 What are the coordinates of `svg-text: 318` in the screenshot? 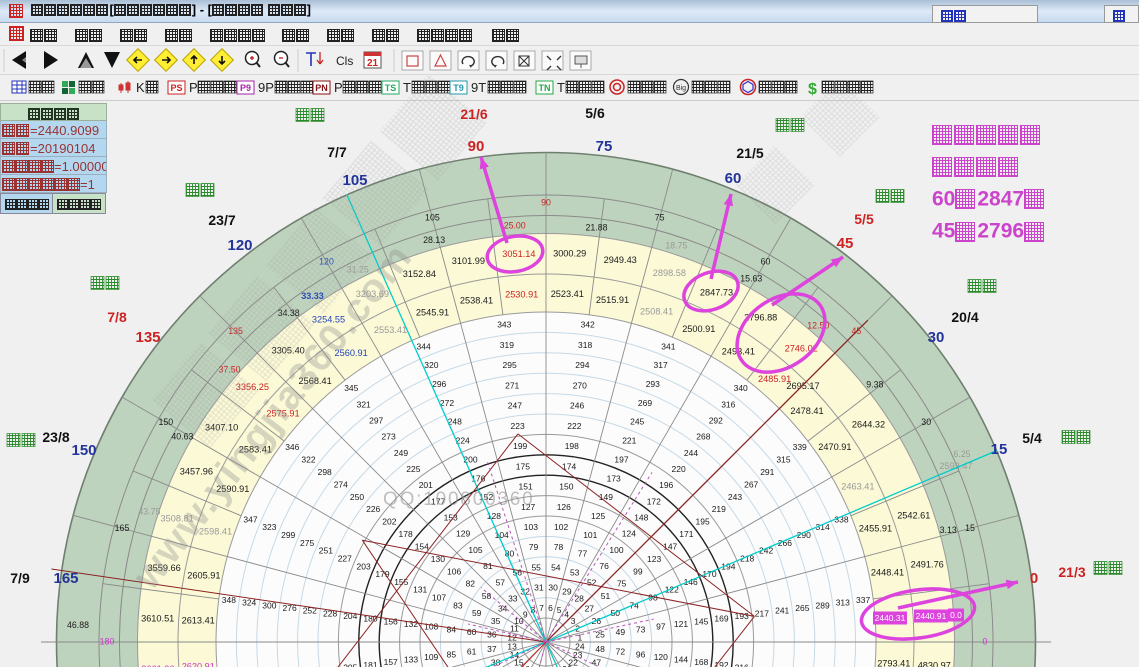 It's located at (585, 345).